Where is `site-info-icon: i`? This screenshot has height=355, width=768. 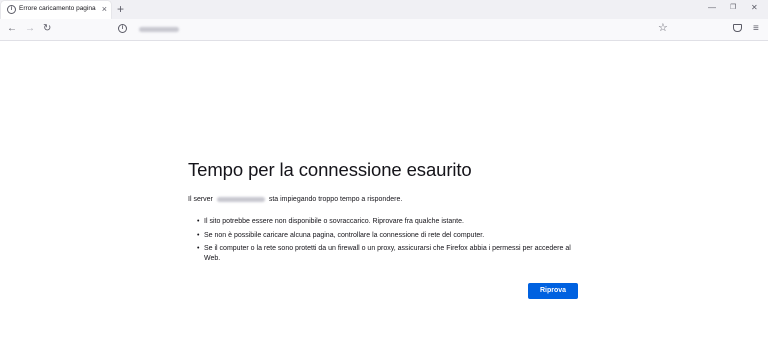 site-info-icon: i is located at coordinates (122, 28).